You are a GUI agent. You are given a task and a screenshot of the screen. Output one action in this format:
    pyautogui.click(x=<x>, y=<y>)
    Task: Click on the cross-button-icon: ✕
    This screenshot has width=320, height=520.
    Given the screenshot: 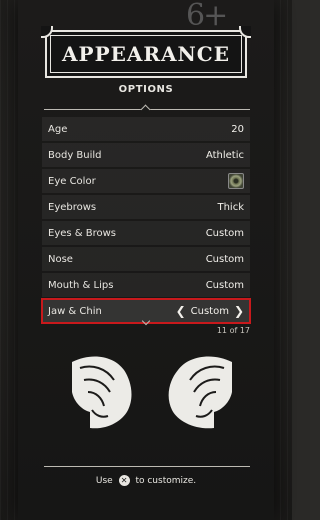 What is the action you would take?
    pyautogui.click(x=124, y=480)
    